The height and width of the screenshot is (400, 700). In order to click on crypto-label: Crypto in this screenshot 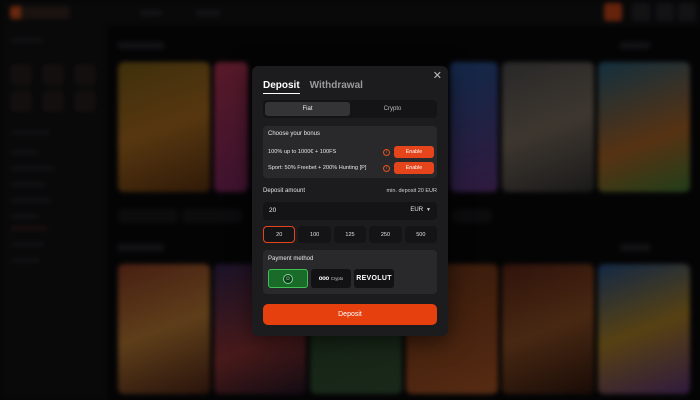, I will do `click(337, 278)`.